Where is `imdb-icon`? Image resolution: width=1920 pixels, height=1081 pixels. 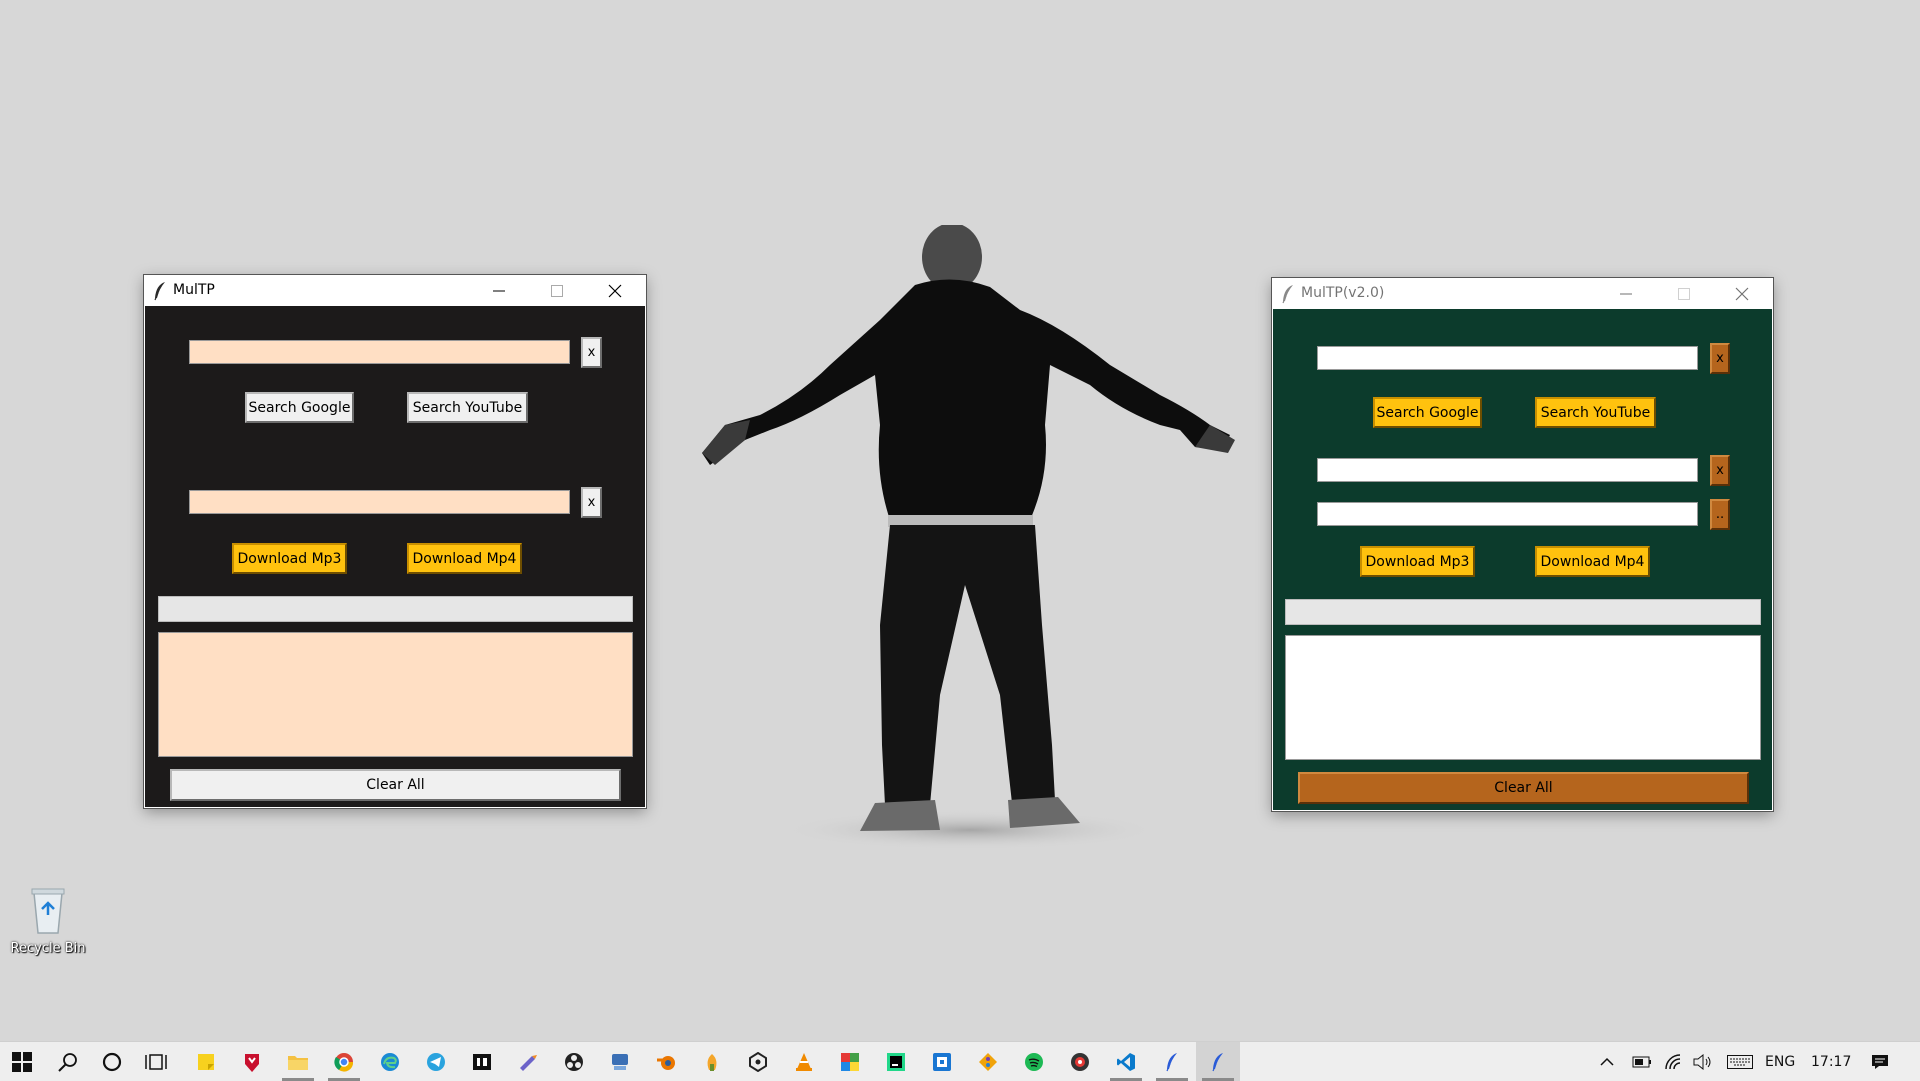 imdb-icon is located at coordinates (482, 1061).